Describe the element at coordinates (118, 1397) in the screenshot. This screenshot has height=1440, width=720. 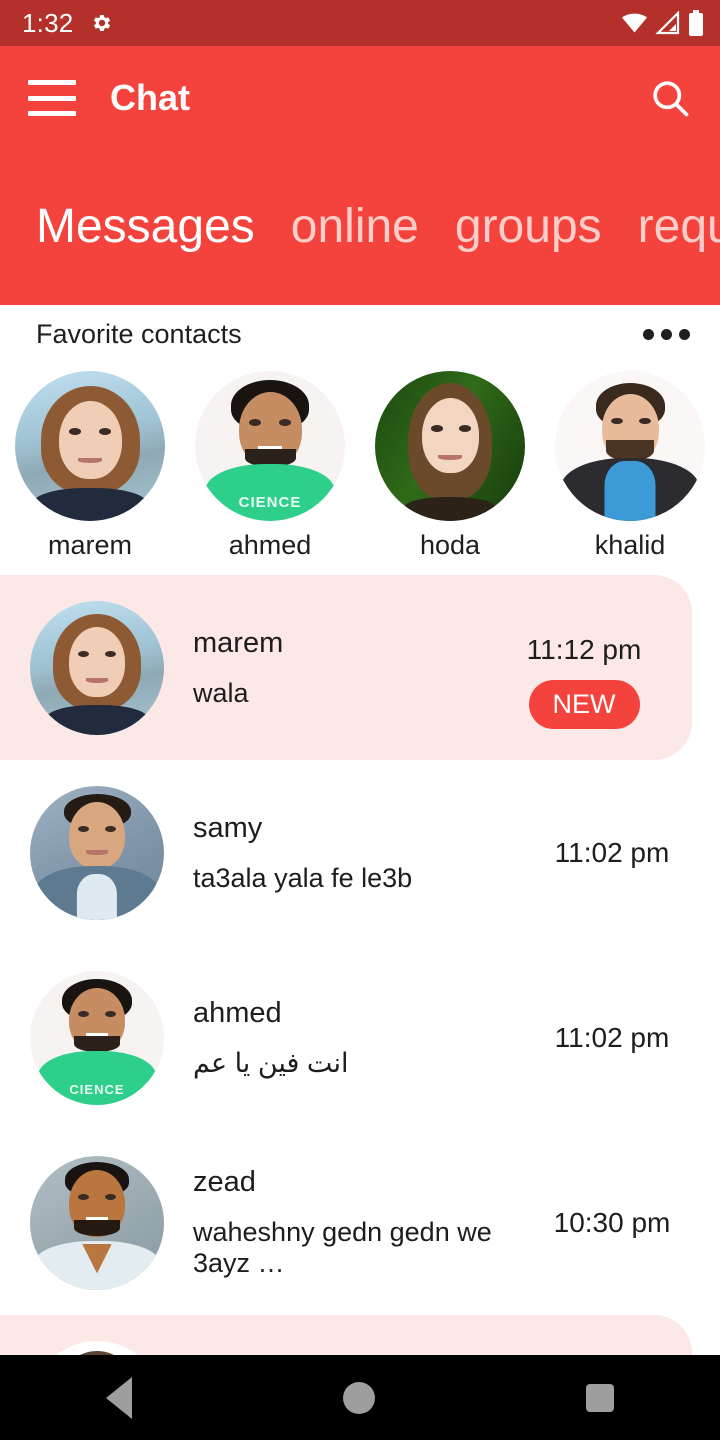
I see `back-button-icon` at that location.